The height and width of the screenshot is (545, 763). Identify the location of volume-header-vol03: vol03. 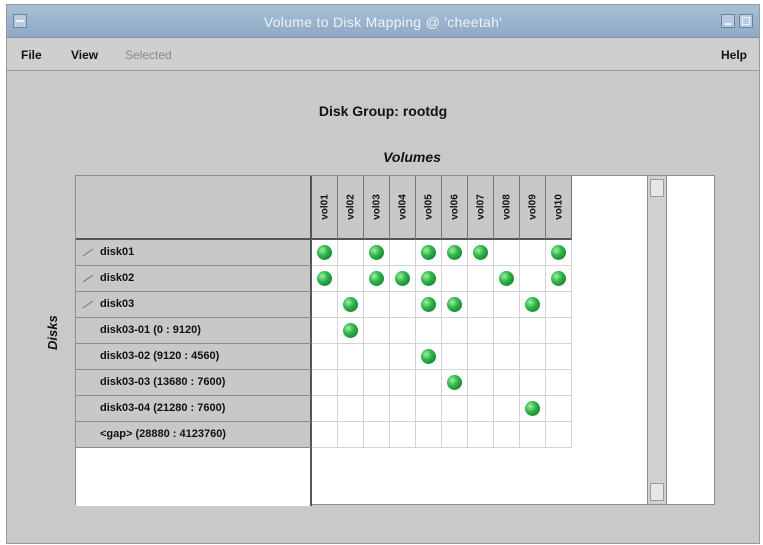
(377, 208).